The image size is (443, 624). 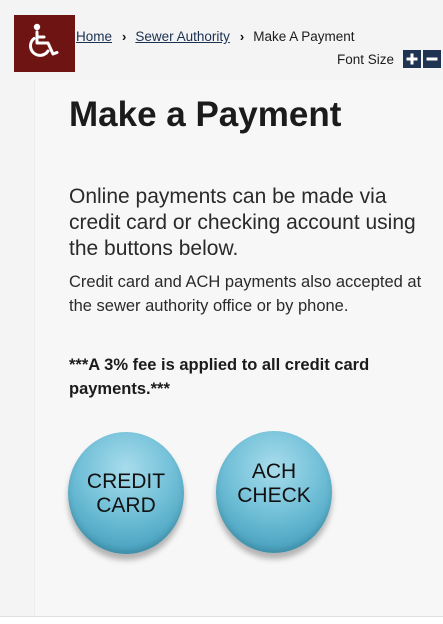 I want to click on wheelchair-icon, so click(x=45, y=43).